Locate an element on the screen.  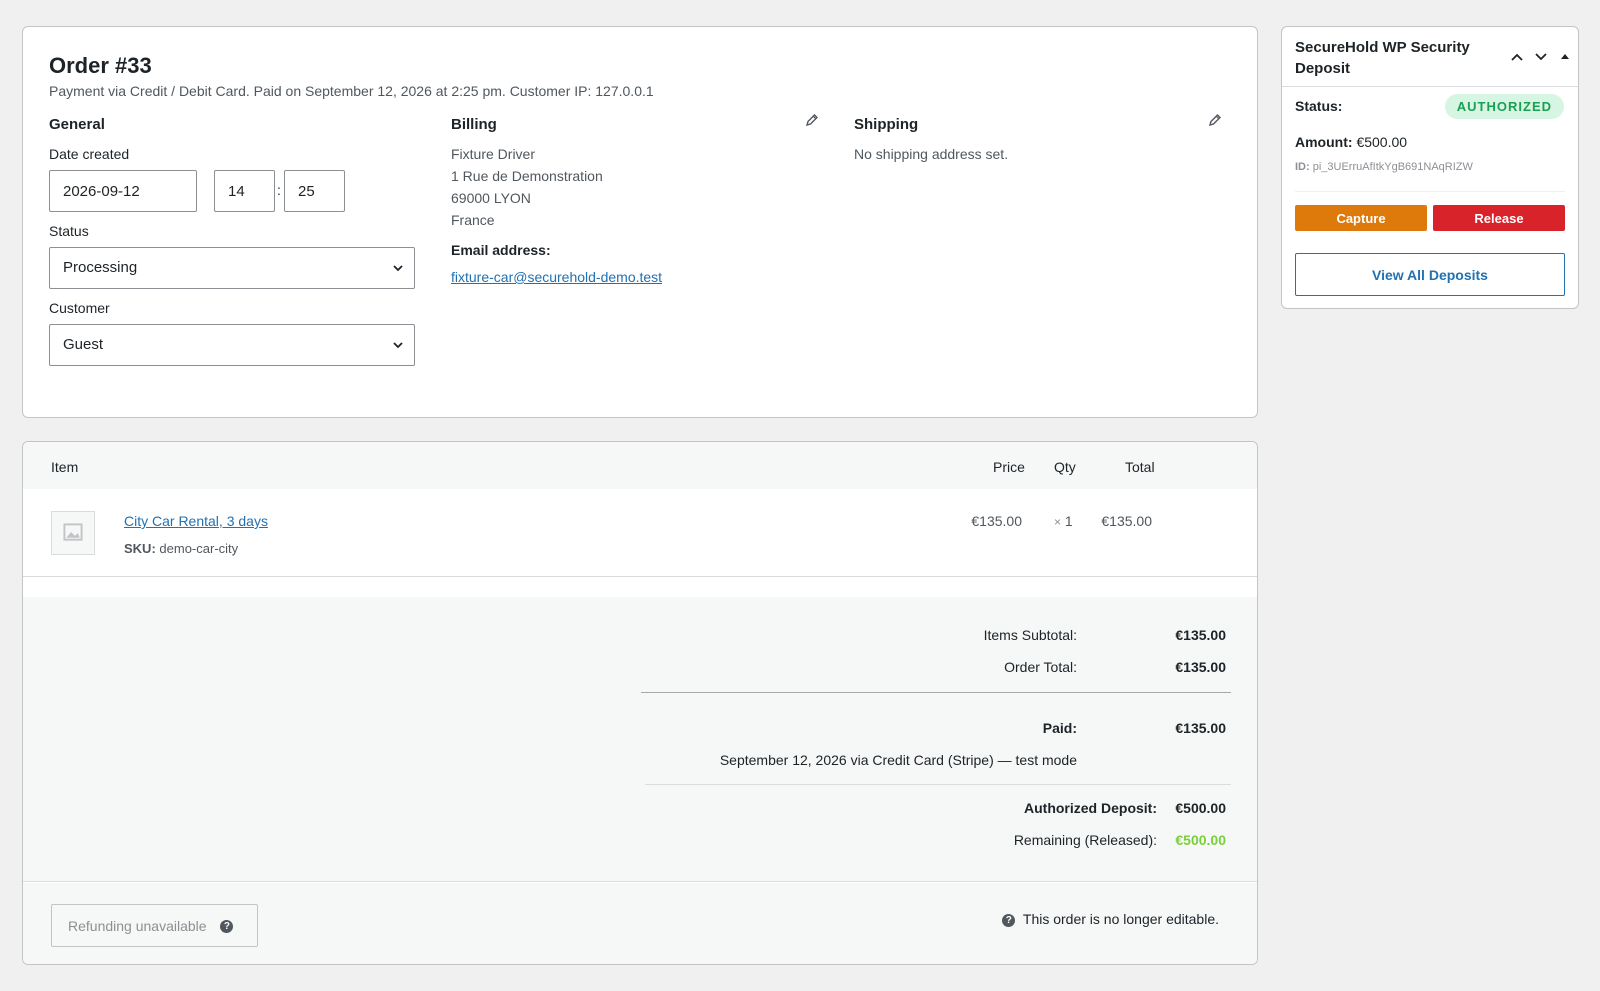
collapse-toggle-icon is located at coordinates (1565, 57).